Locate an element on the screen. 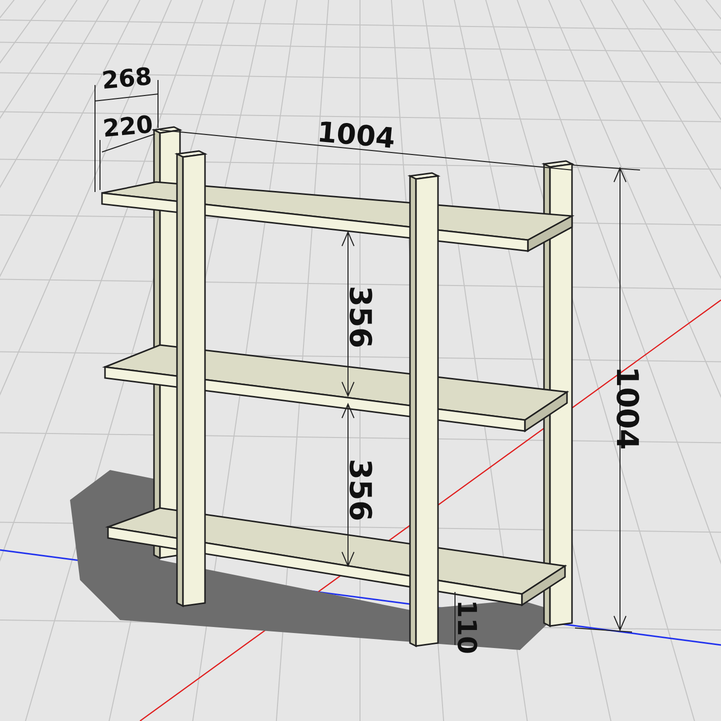 Image resolution: width=721 pixels, height=721 pixels. dimension-label: 220 is located at coordinates (128, 126).